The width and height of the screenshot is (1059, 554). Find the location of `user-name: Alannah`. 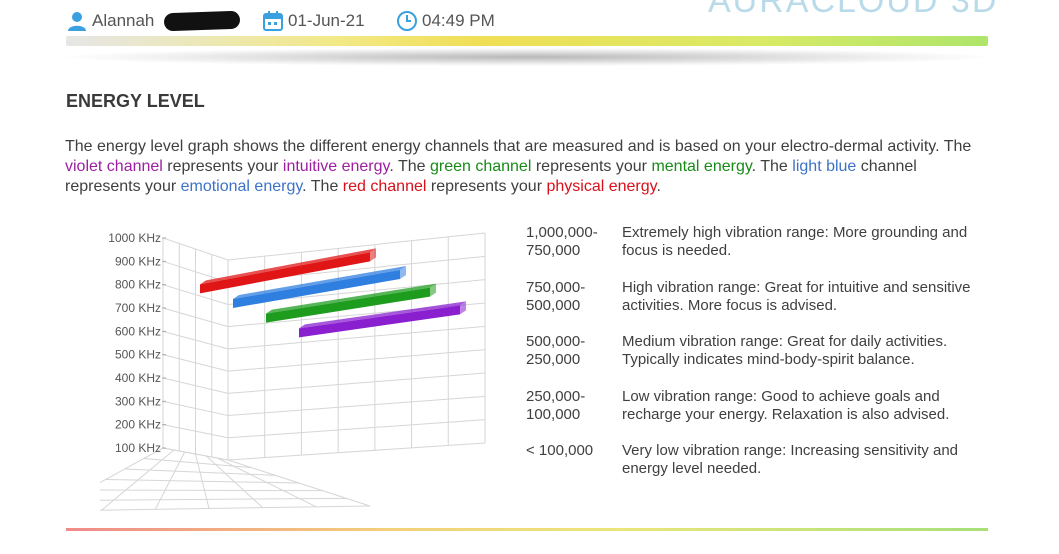

user-name: Alannah is located at coordinates (123, 20).